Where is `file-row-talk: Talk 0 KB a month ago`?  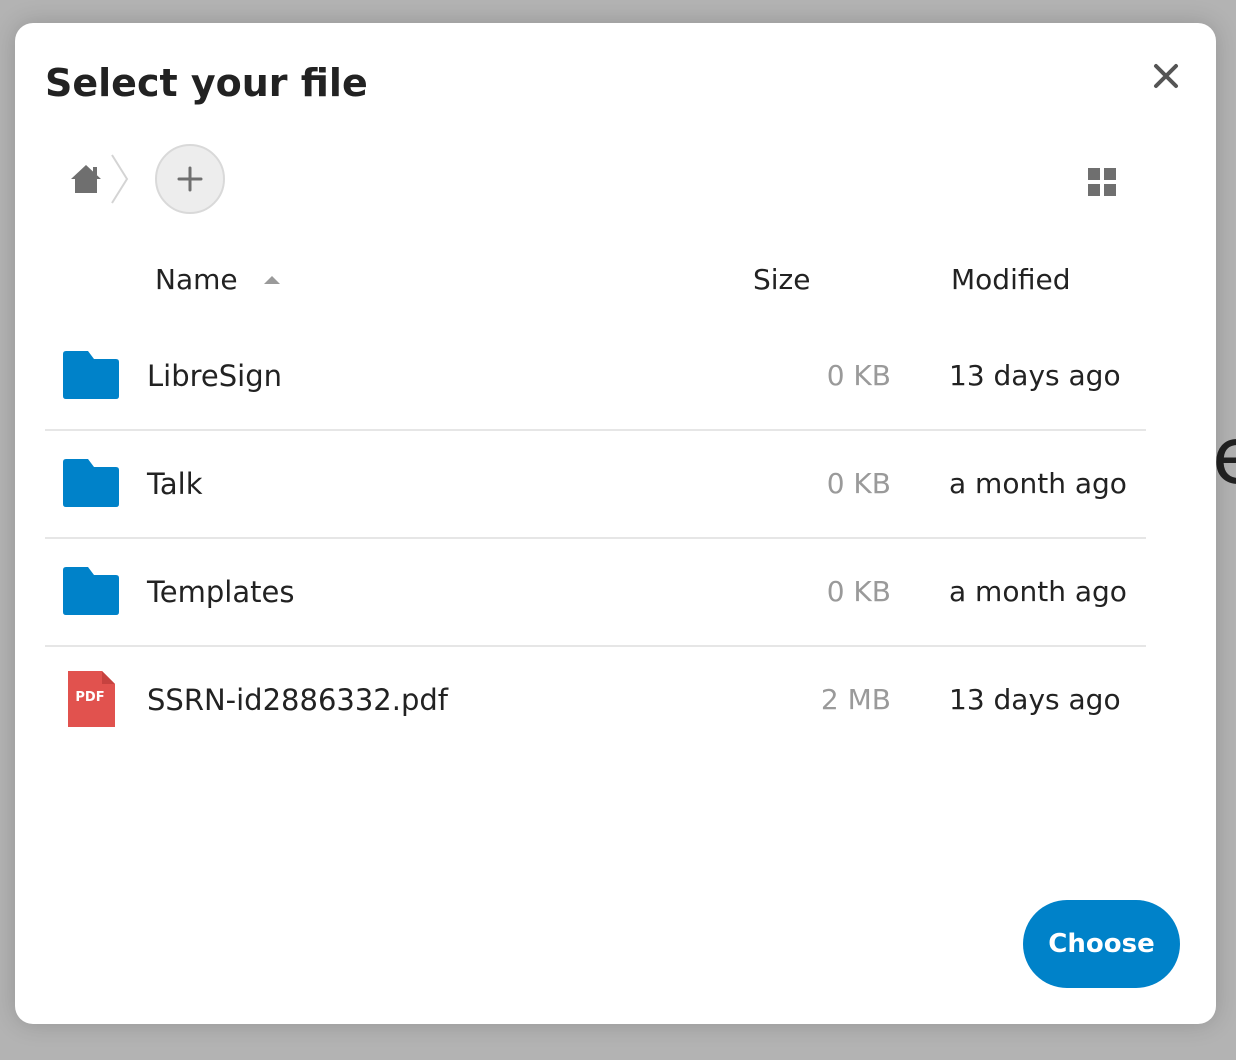
file-row-talk: Talk 0 KB a month ago is located at coordinates (595, 485).